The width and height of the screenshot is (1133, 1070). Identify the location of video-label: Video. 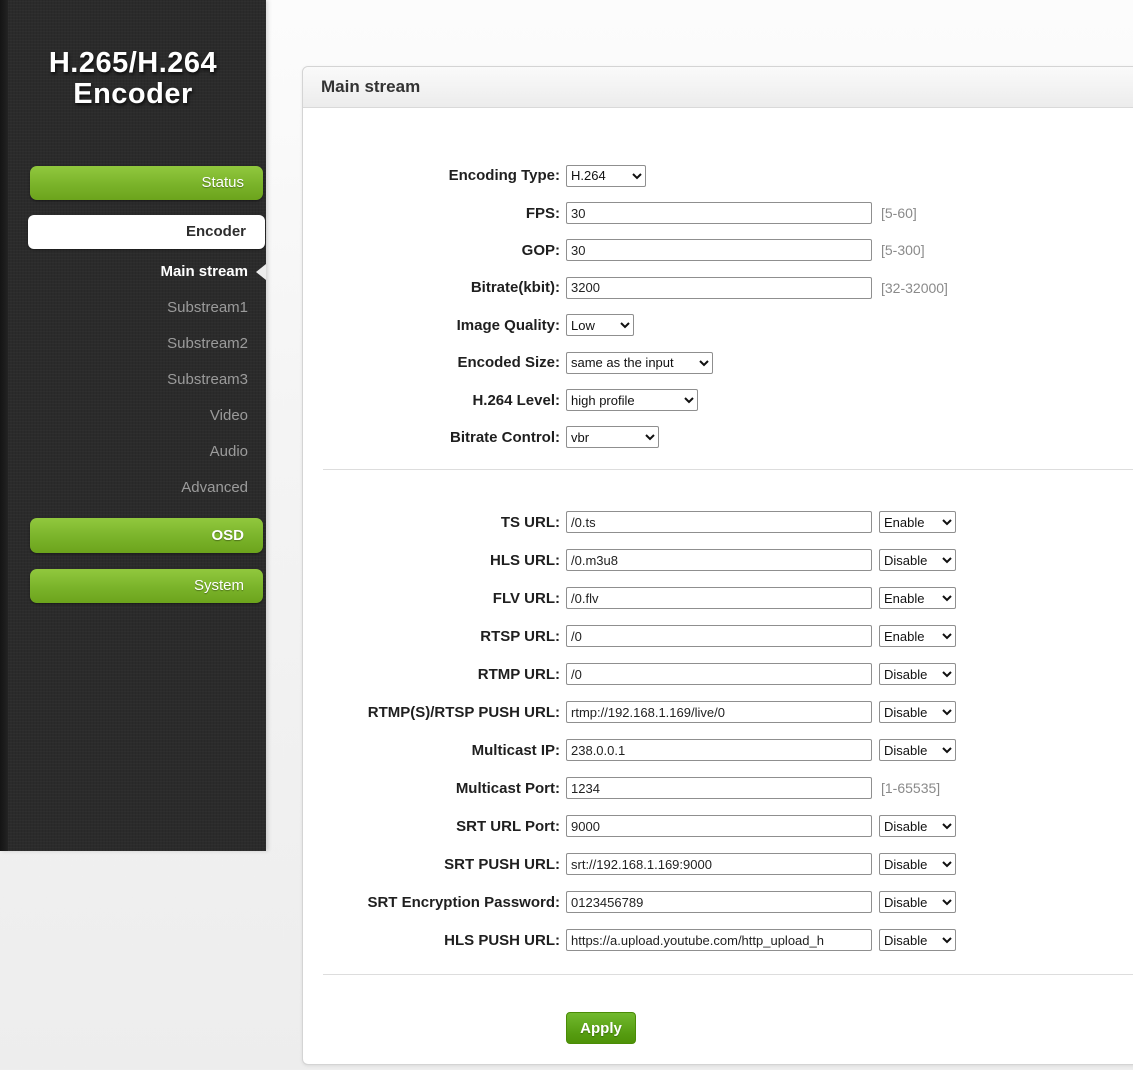
(228, 415).